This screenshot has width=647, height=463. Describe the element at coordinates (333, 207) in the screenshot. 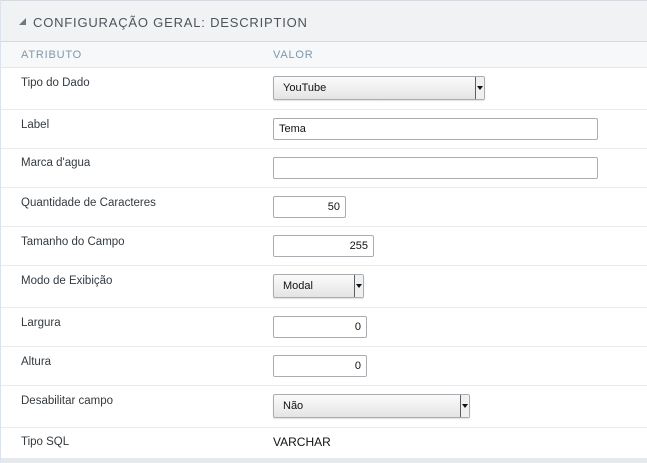

I see `quantidade-input-value: 50` at that location.